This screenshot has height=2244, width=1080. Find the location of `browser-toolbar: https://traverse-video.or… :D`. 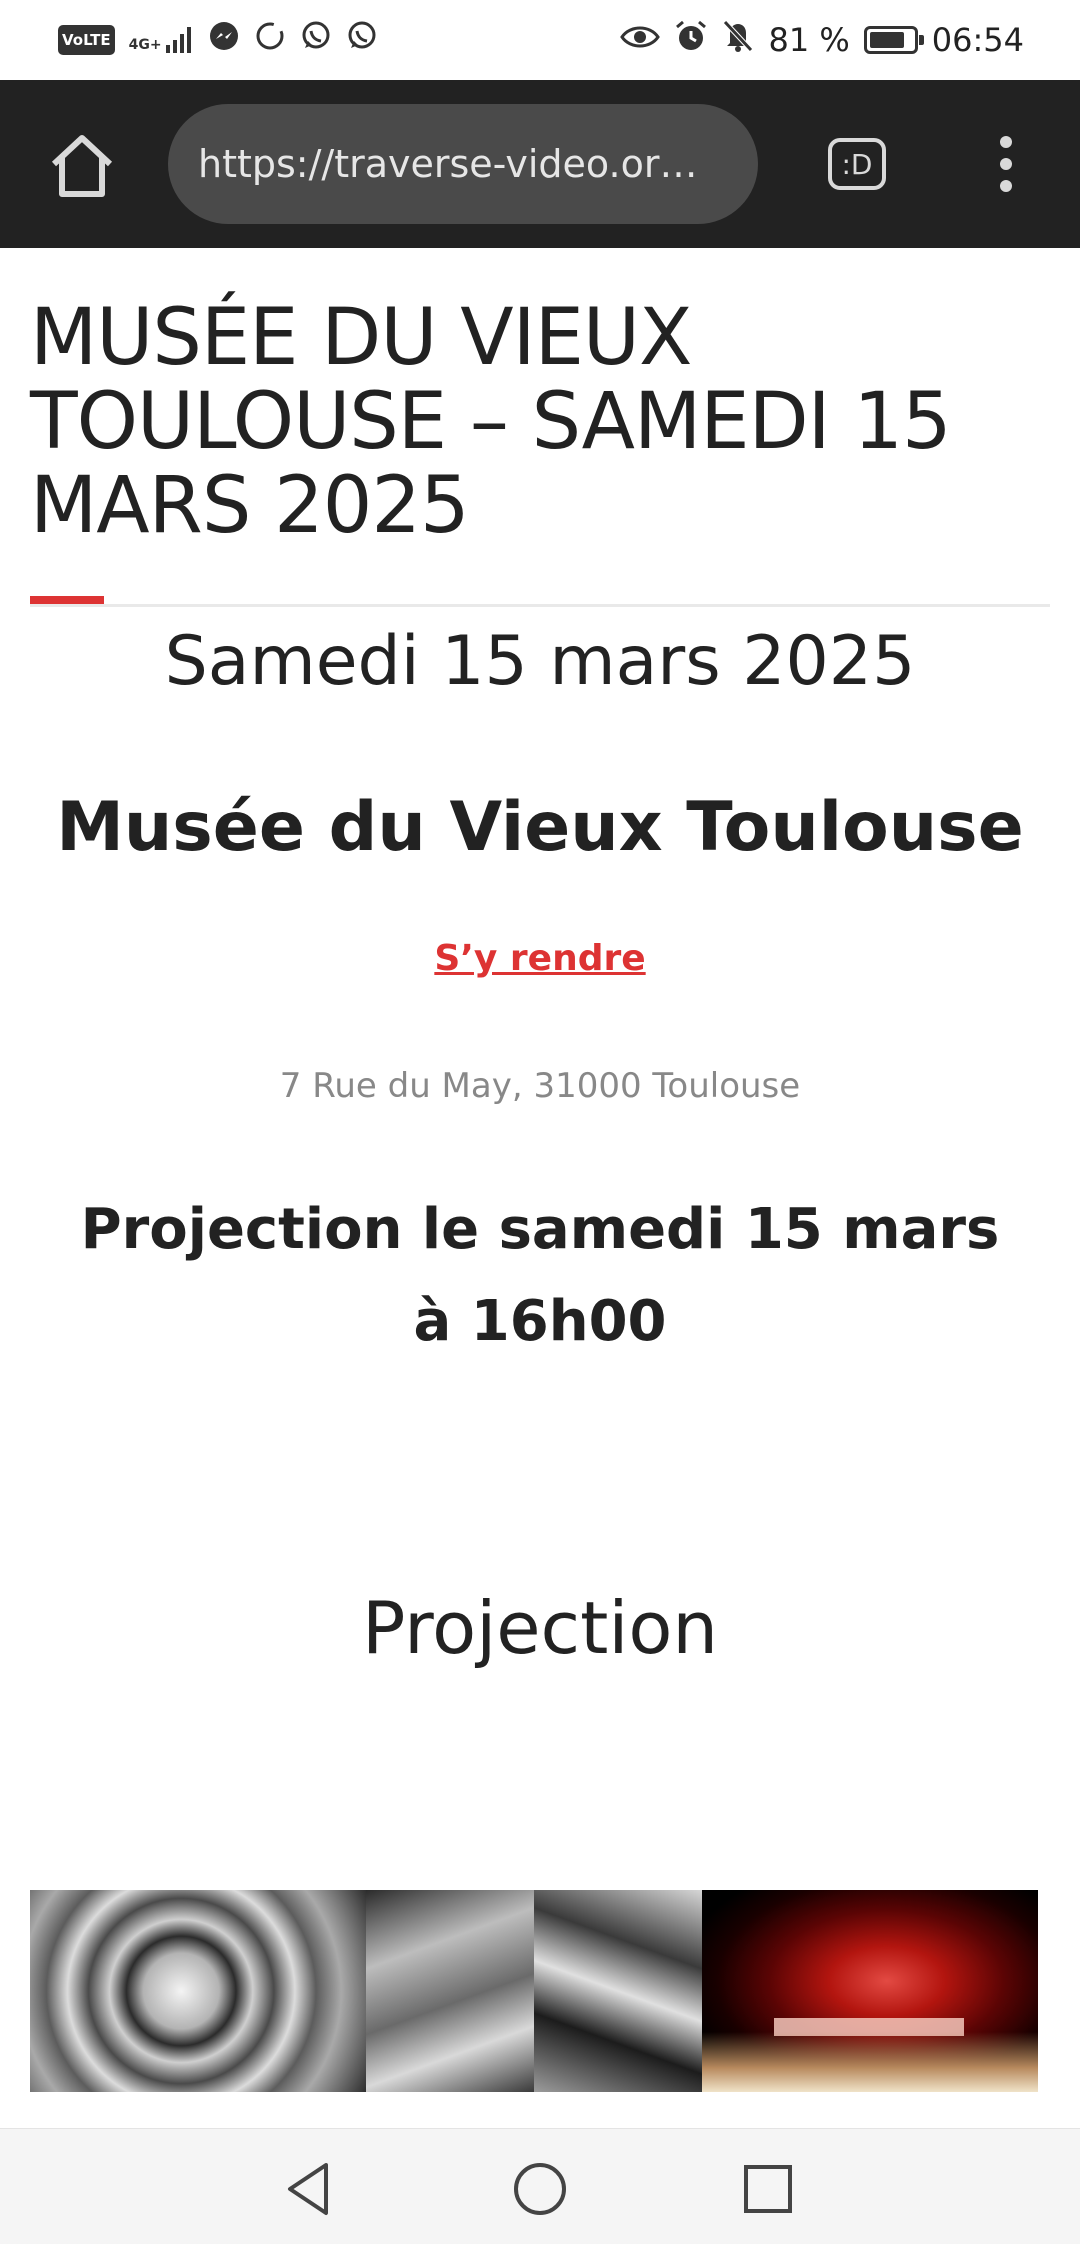

browser-toolbar: https://traverse-video.or… :D is located at coordinates (540, 164).